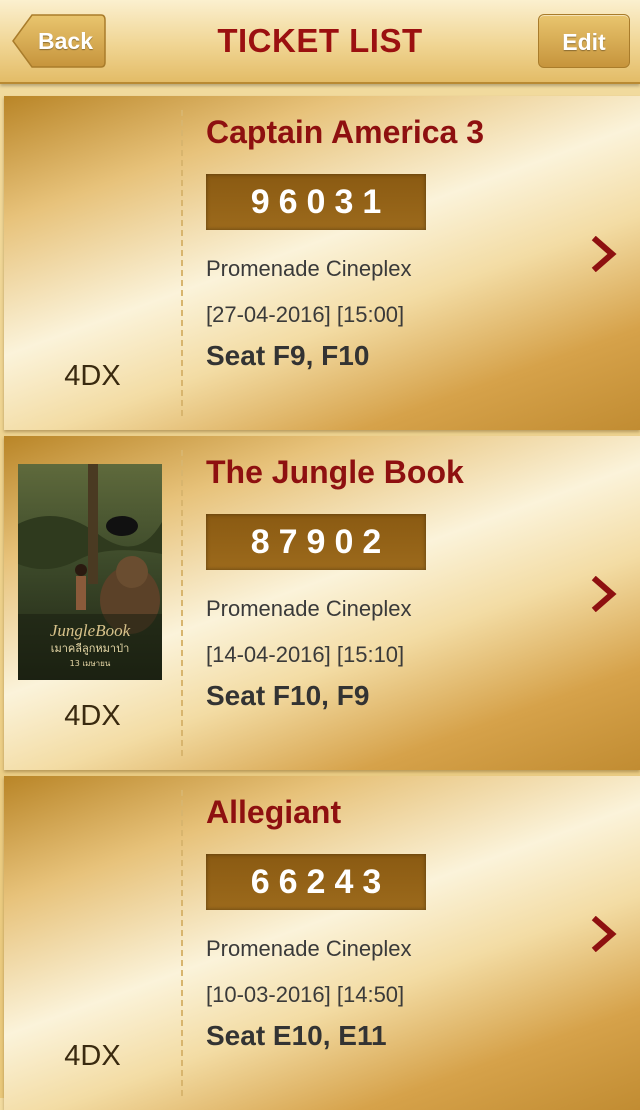  What do you see at coordinates (584, 41) in the screenshot?
I see `edit-button: Edit` at bounding box center [584, 41].